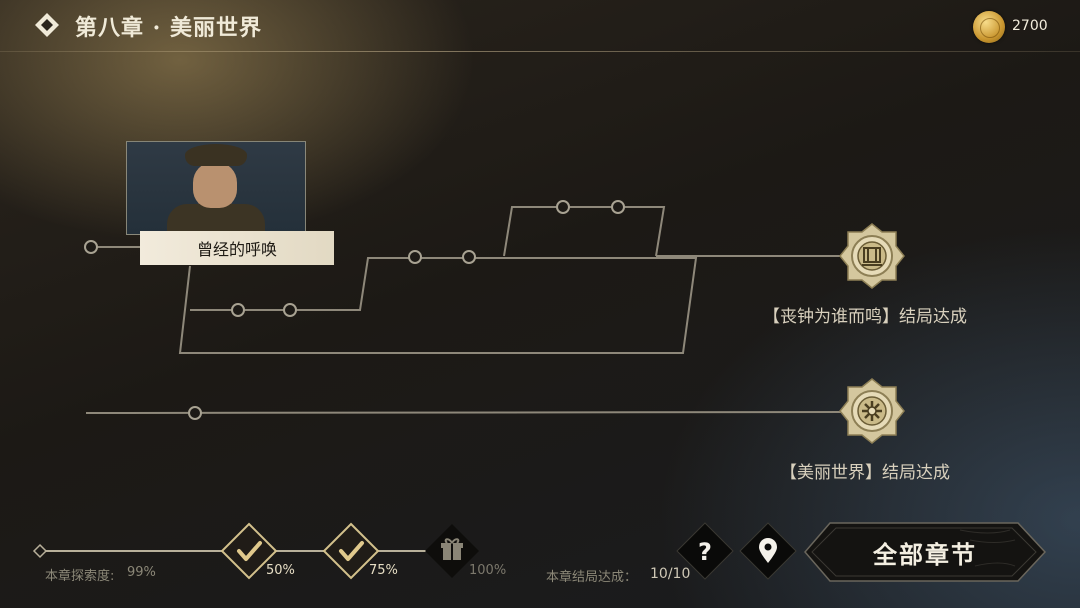 This screenshot has height=608, width=1080. What do you see at coordinates (925, 552) in the screenshot?
I see `all-chapters-button: 全部章节` at bounding box center [925, 552].